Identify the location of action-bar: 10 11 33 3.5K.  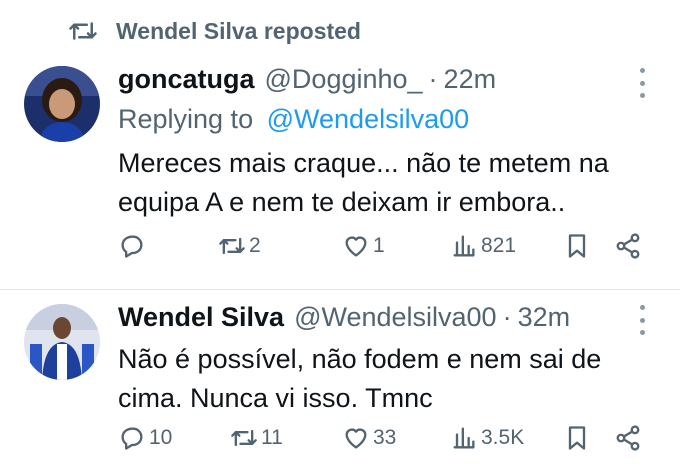
(340, 444).